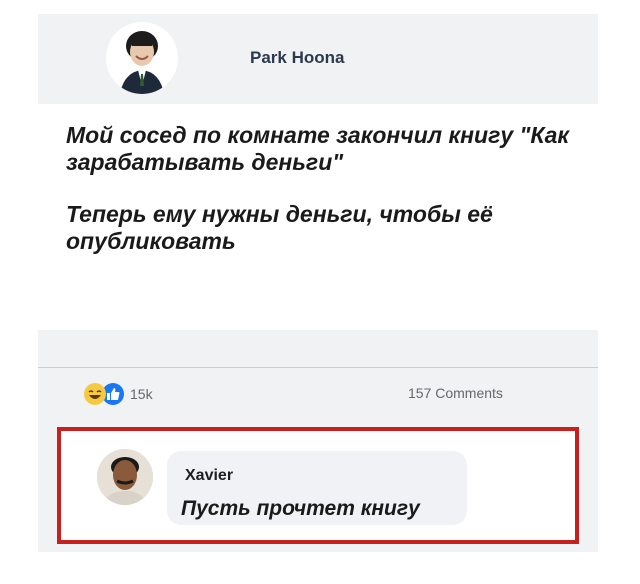 This screenshot has height=584, width=640. I want to click on comments-count: 157 Comments, so click(455, 393).